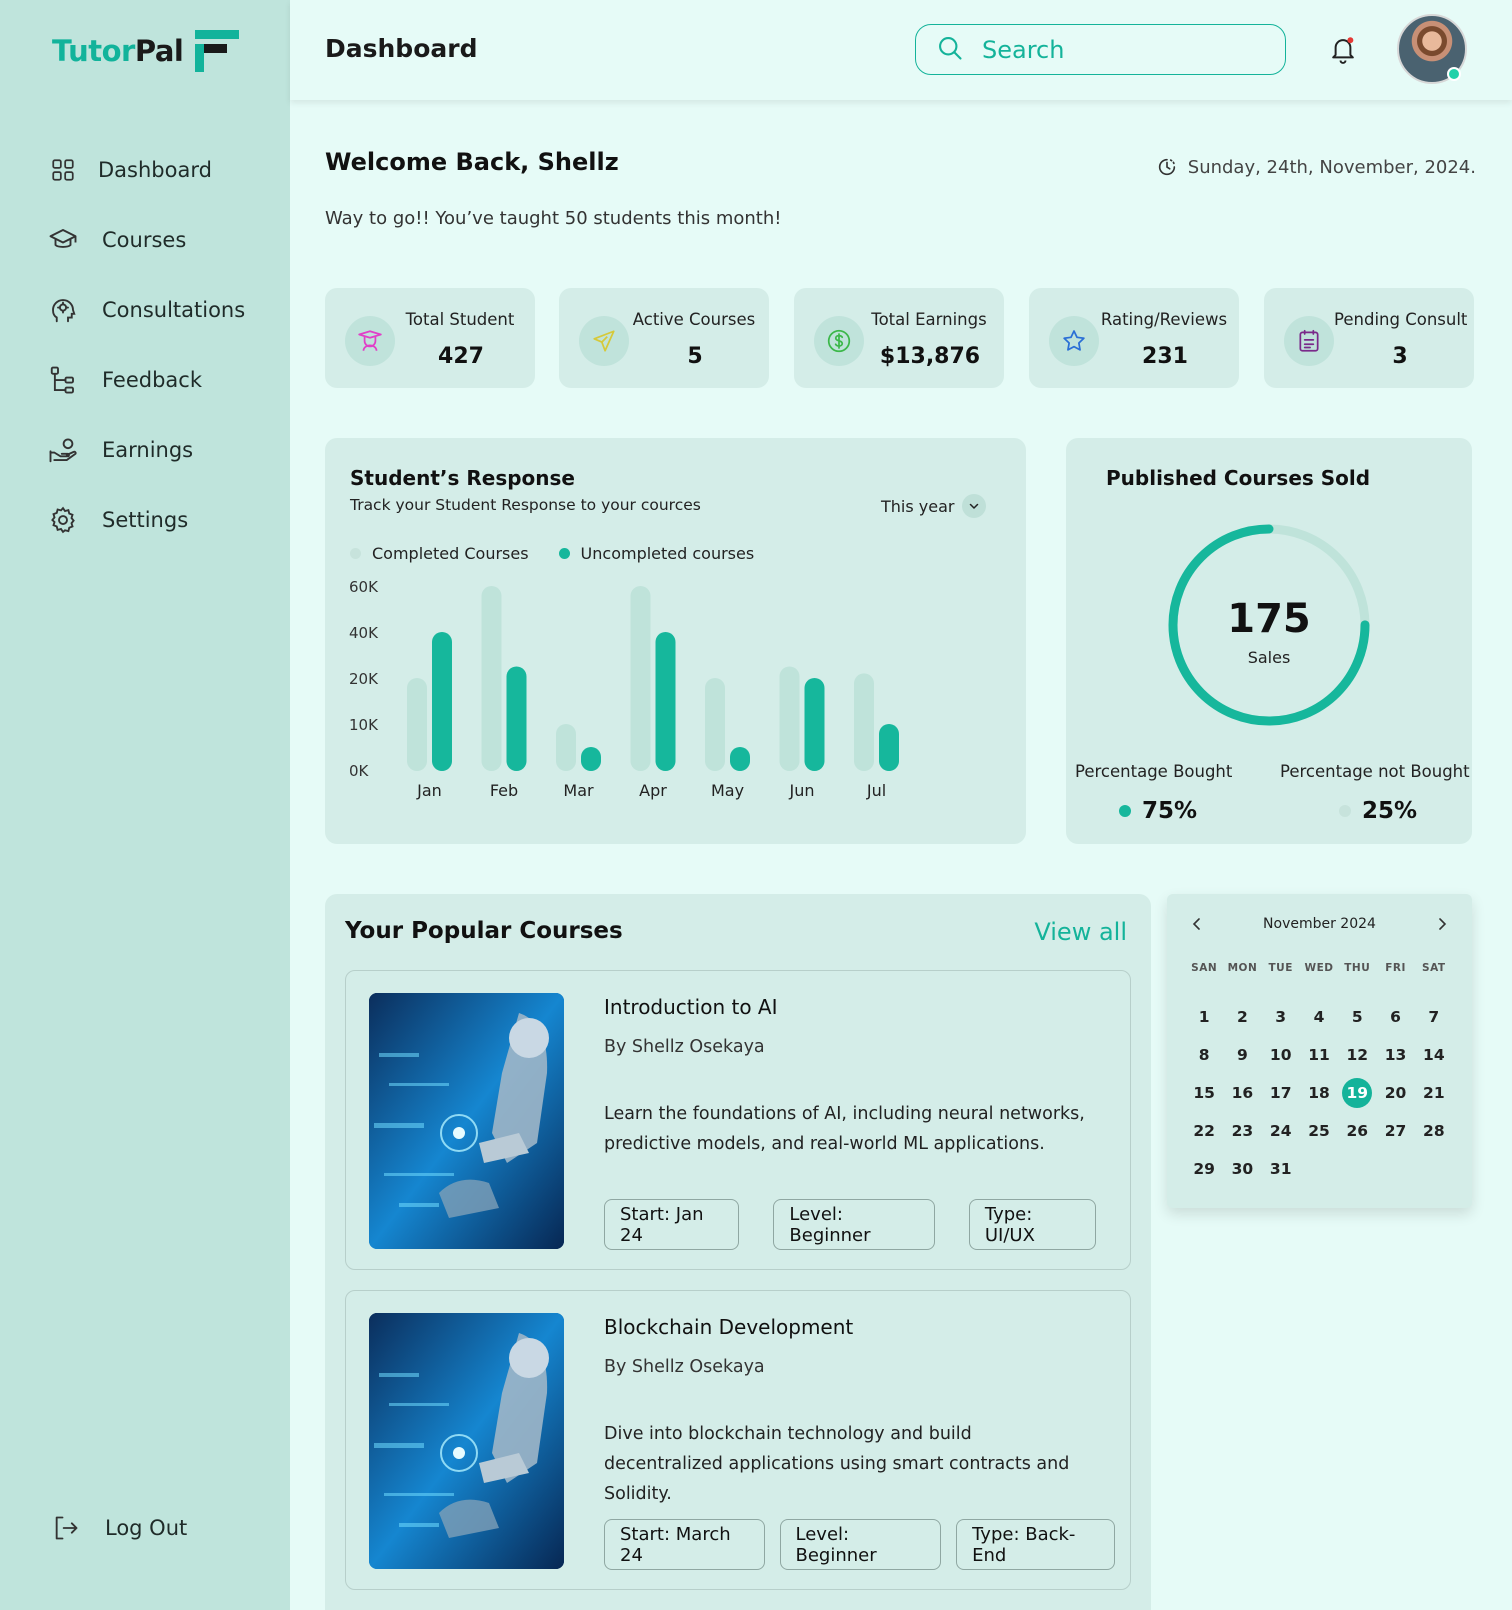  What do you see at coordinates (1204, 1169) in the screenshot?
I see `calendar-day: 29` at bounding box center [1204, 1169].